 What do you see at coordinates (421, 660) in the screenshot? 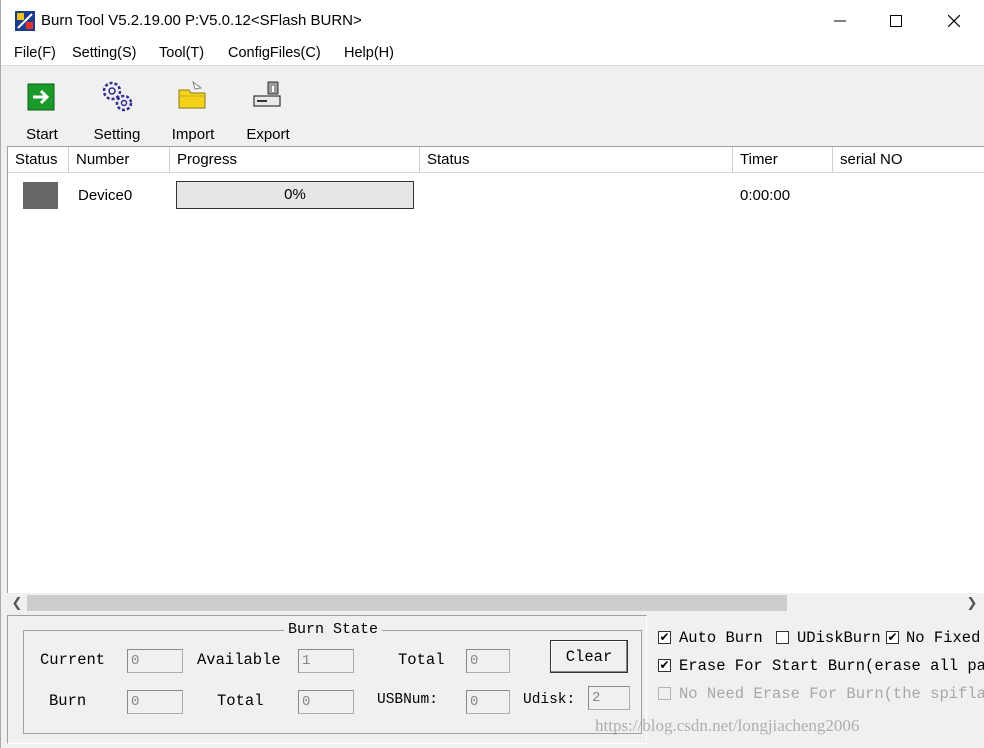
I see `total-label: Total` at bounding box center [421, 660].